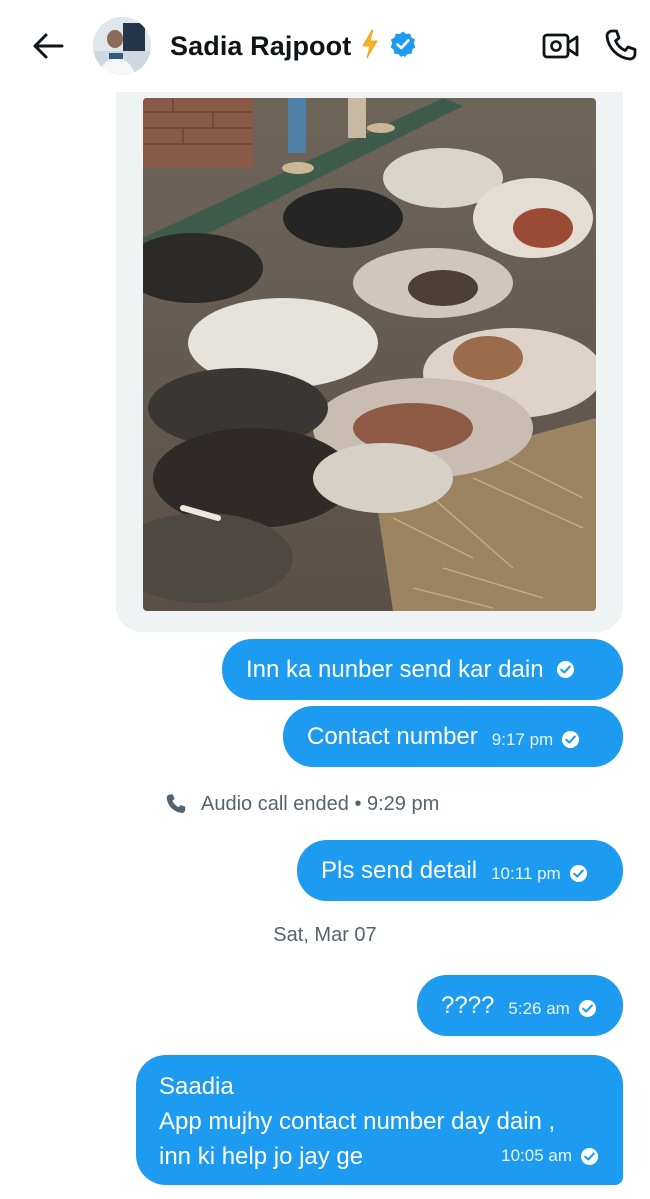  I want to click on sent-message: Pls send detail 10:11 pm, so click(460, 870).